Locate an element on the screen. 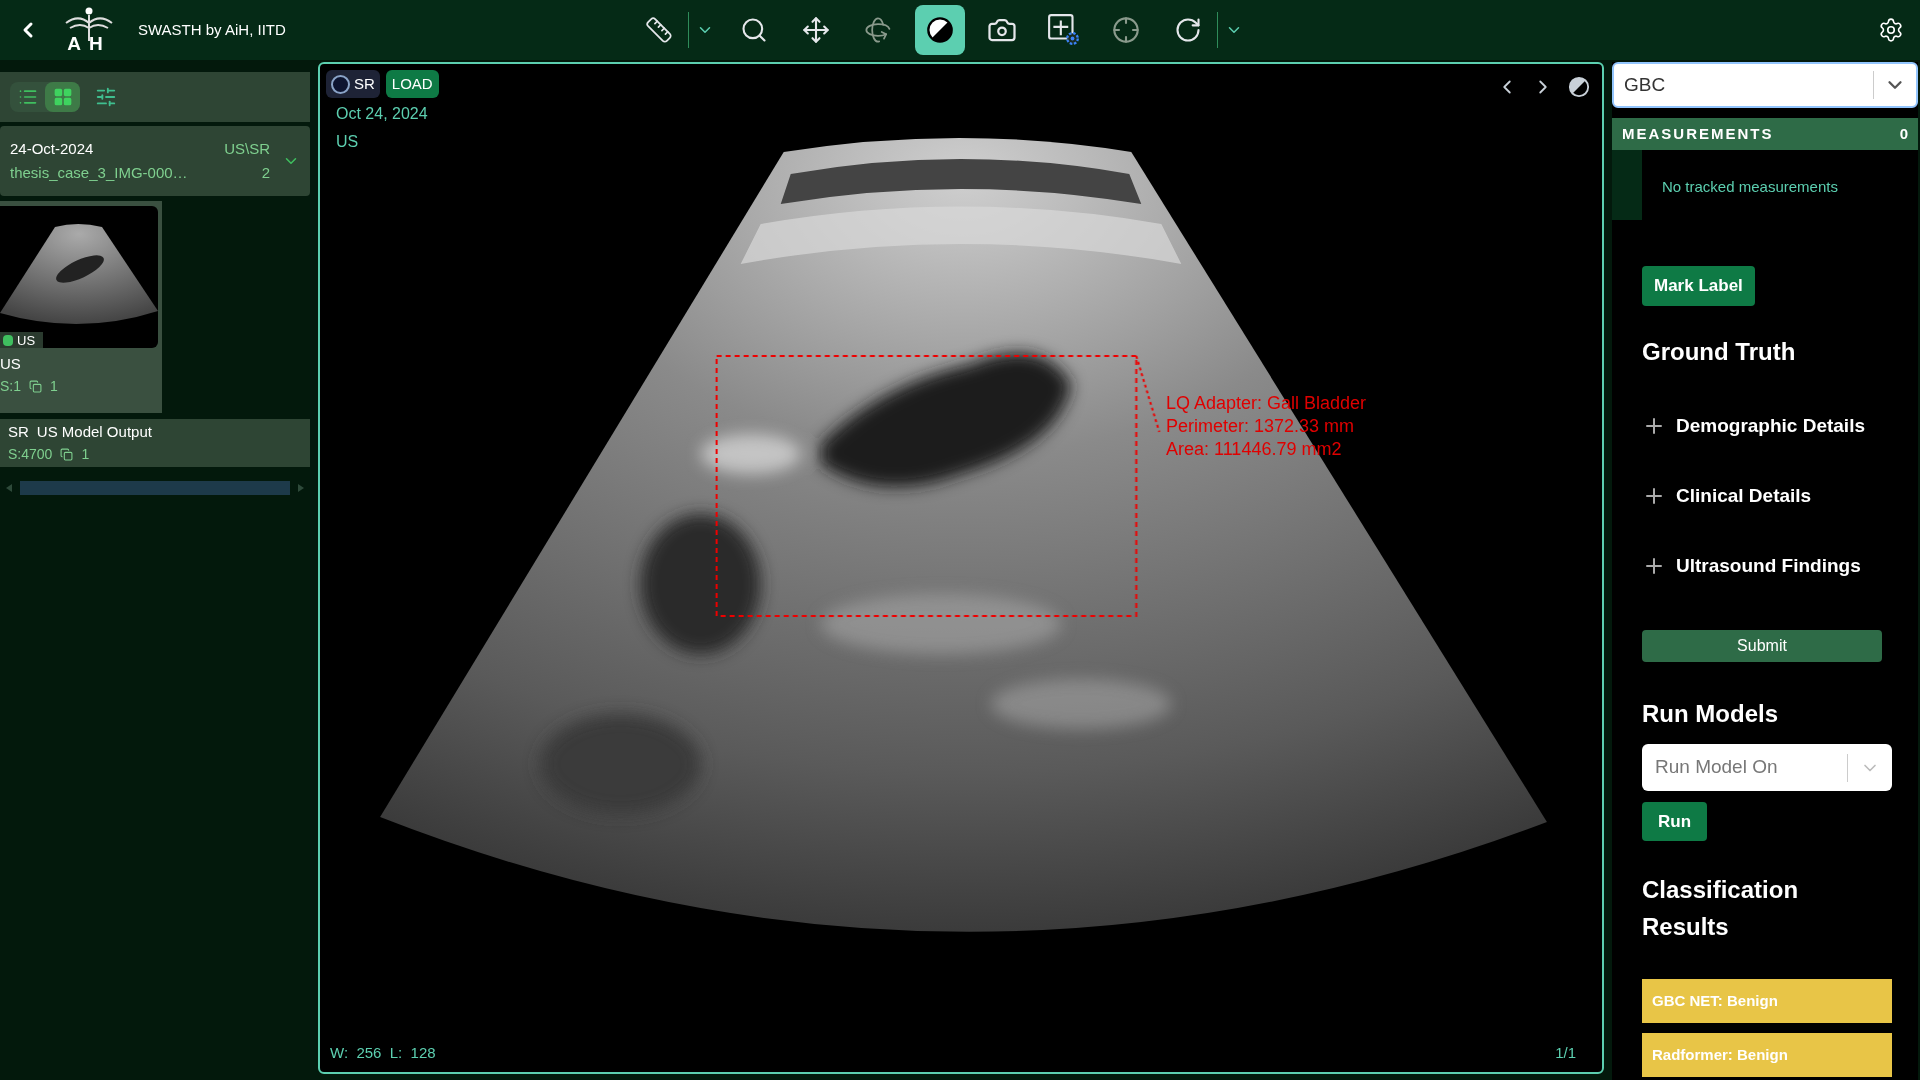  run-button: Run is located at coordinates (1675, 821).